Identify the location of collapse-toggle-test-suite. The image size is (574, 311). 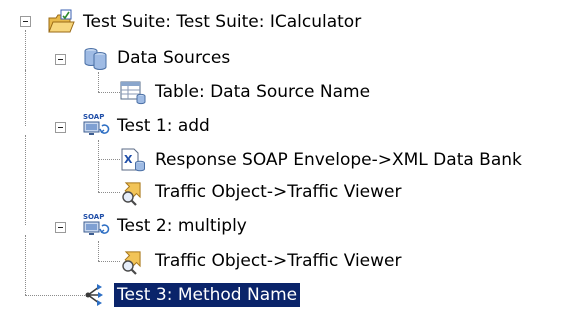
(25, 21).